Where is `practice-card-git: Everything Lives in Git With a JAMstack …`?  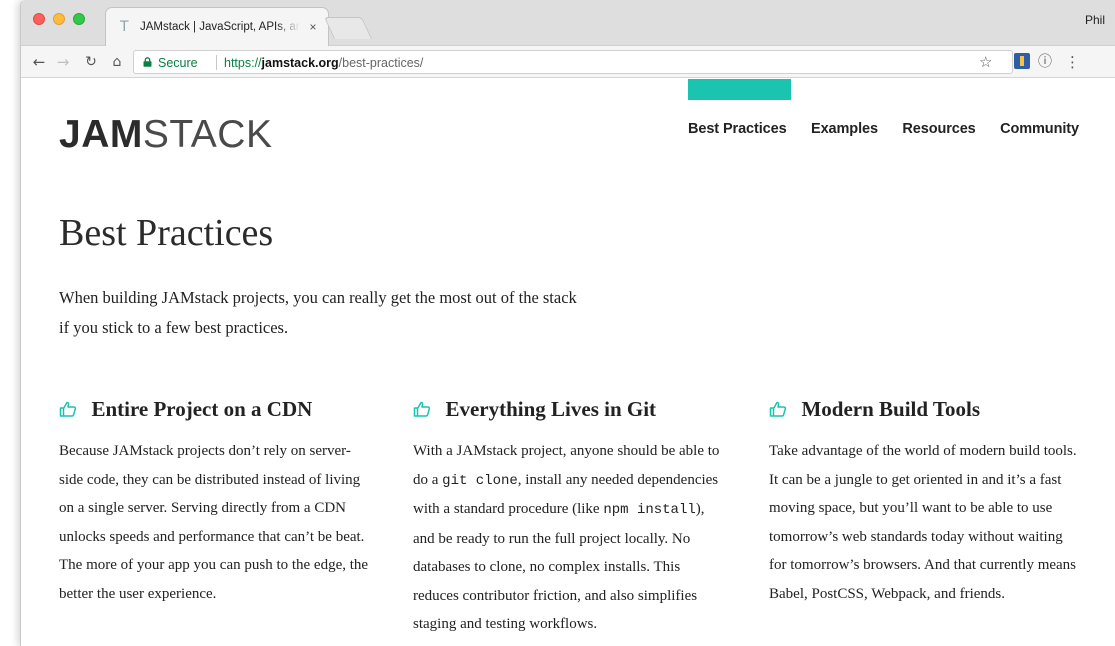 practice-card-git: Everything Lives in Git With a JAMstack … is located at coordinates (568, 518).